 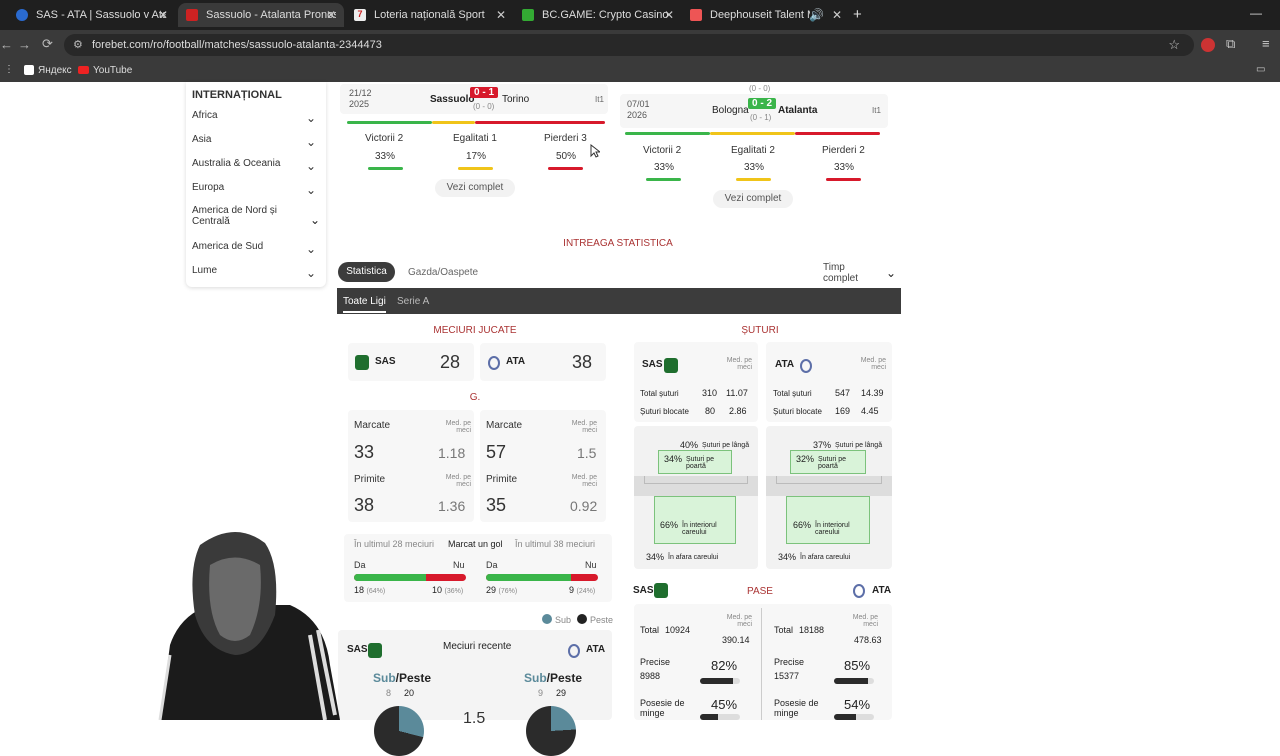 I want to click on browser-tab: SAS - ATA | Sassuolo v Atalanta ✕, so click(x=92, y=15).